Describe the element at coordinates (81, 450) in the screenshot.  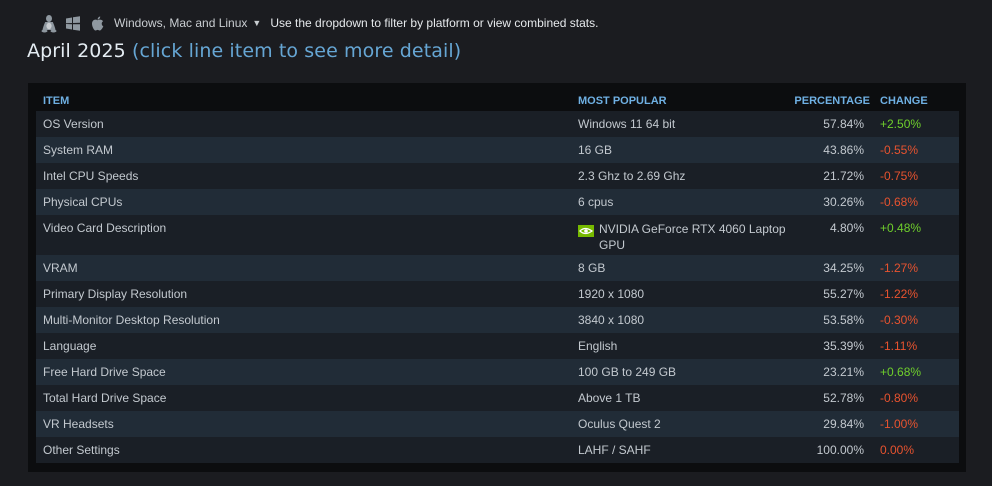
I see `row-item-label: Other Settings` at that location.